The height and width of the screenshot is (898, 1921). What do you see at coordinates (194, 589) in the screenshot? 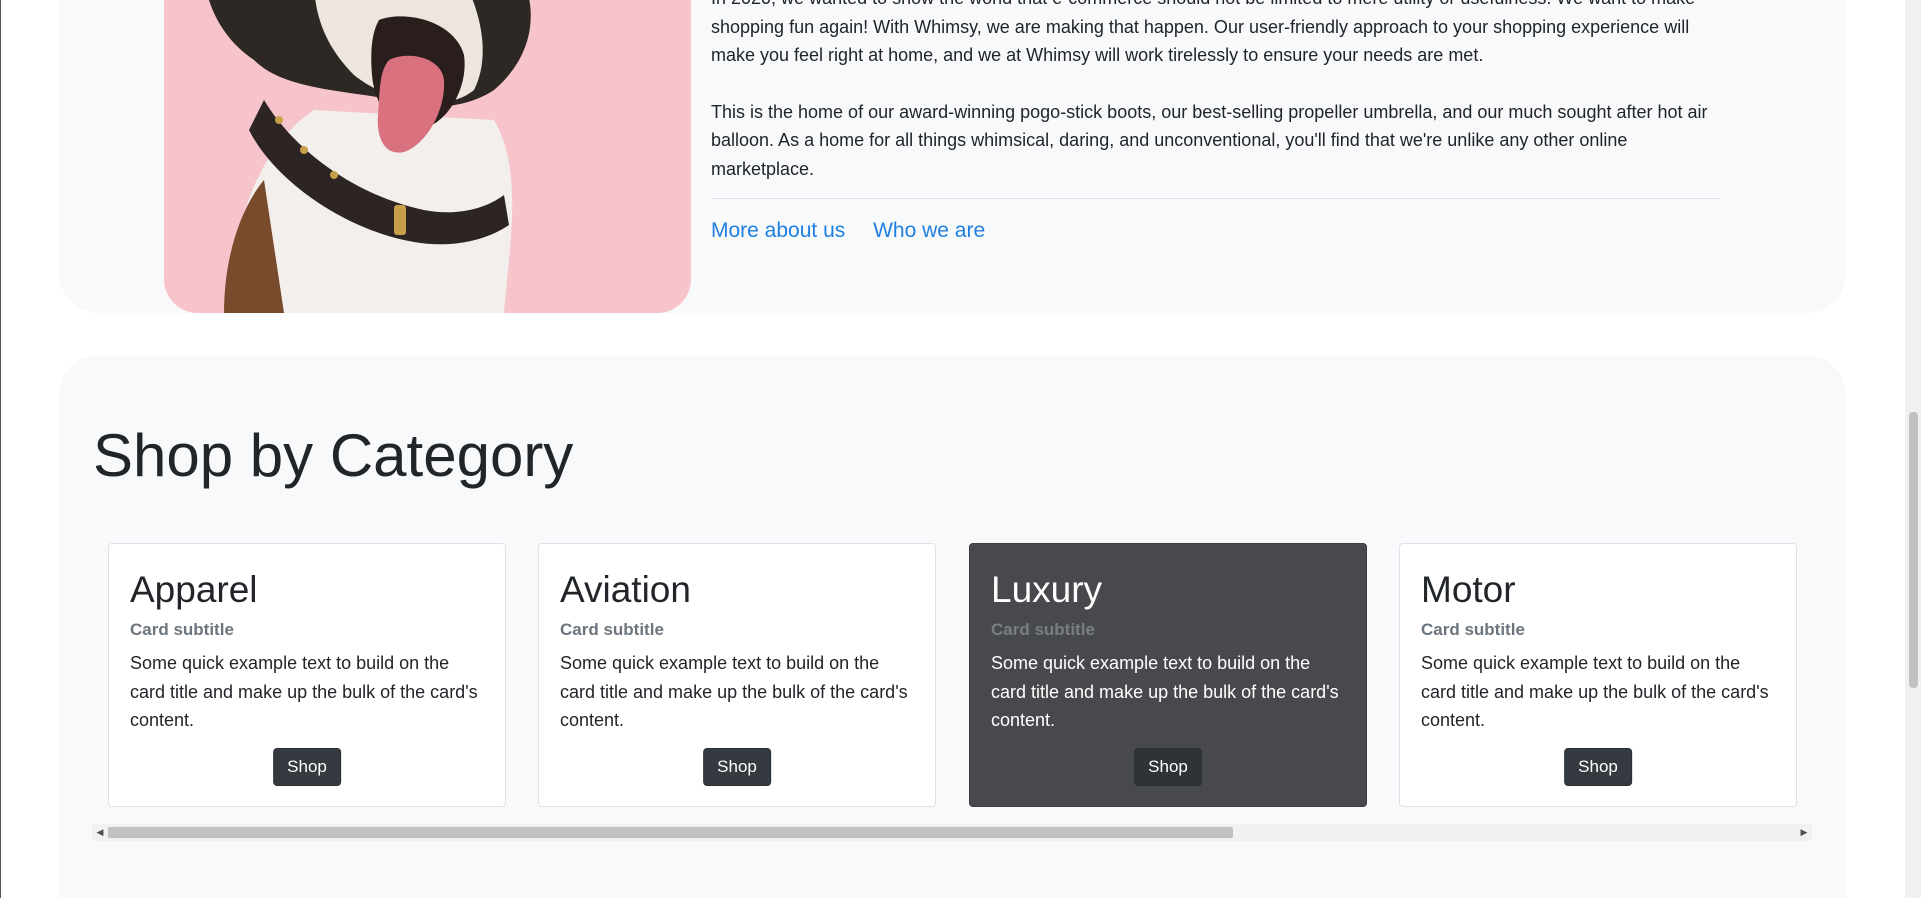
I see `card-title: Apparel` at bounding box center [194, 589].